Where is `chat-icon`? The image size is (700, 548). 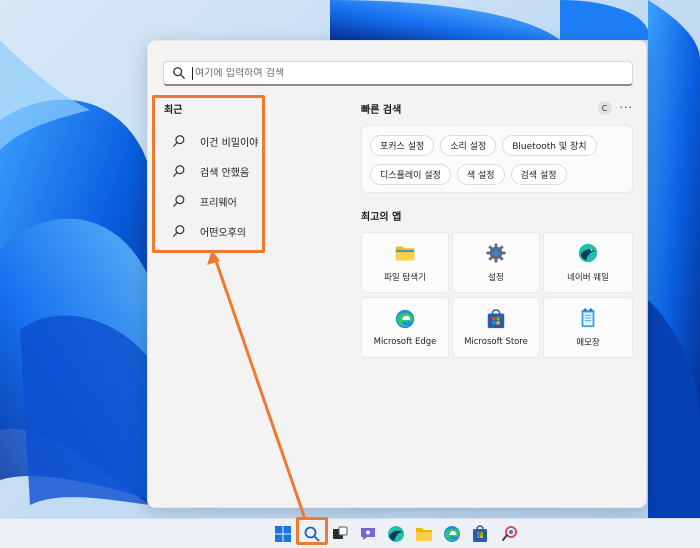 chat-icon is located at coordinates (368, 534).